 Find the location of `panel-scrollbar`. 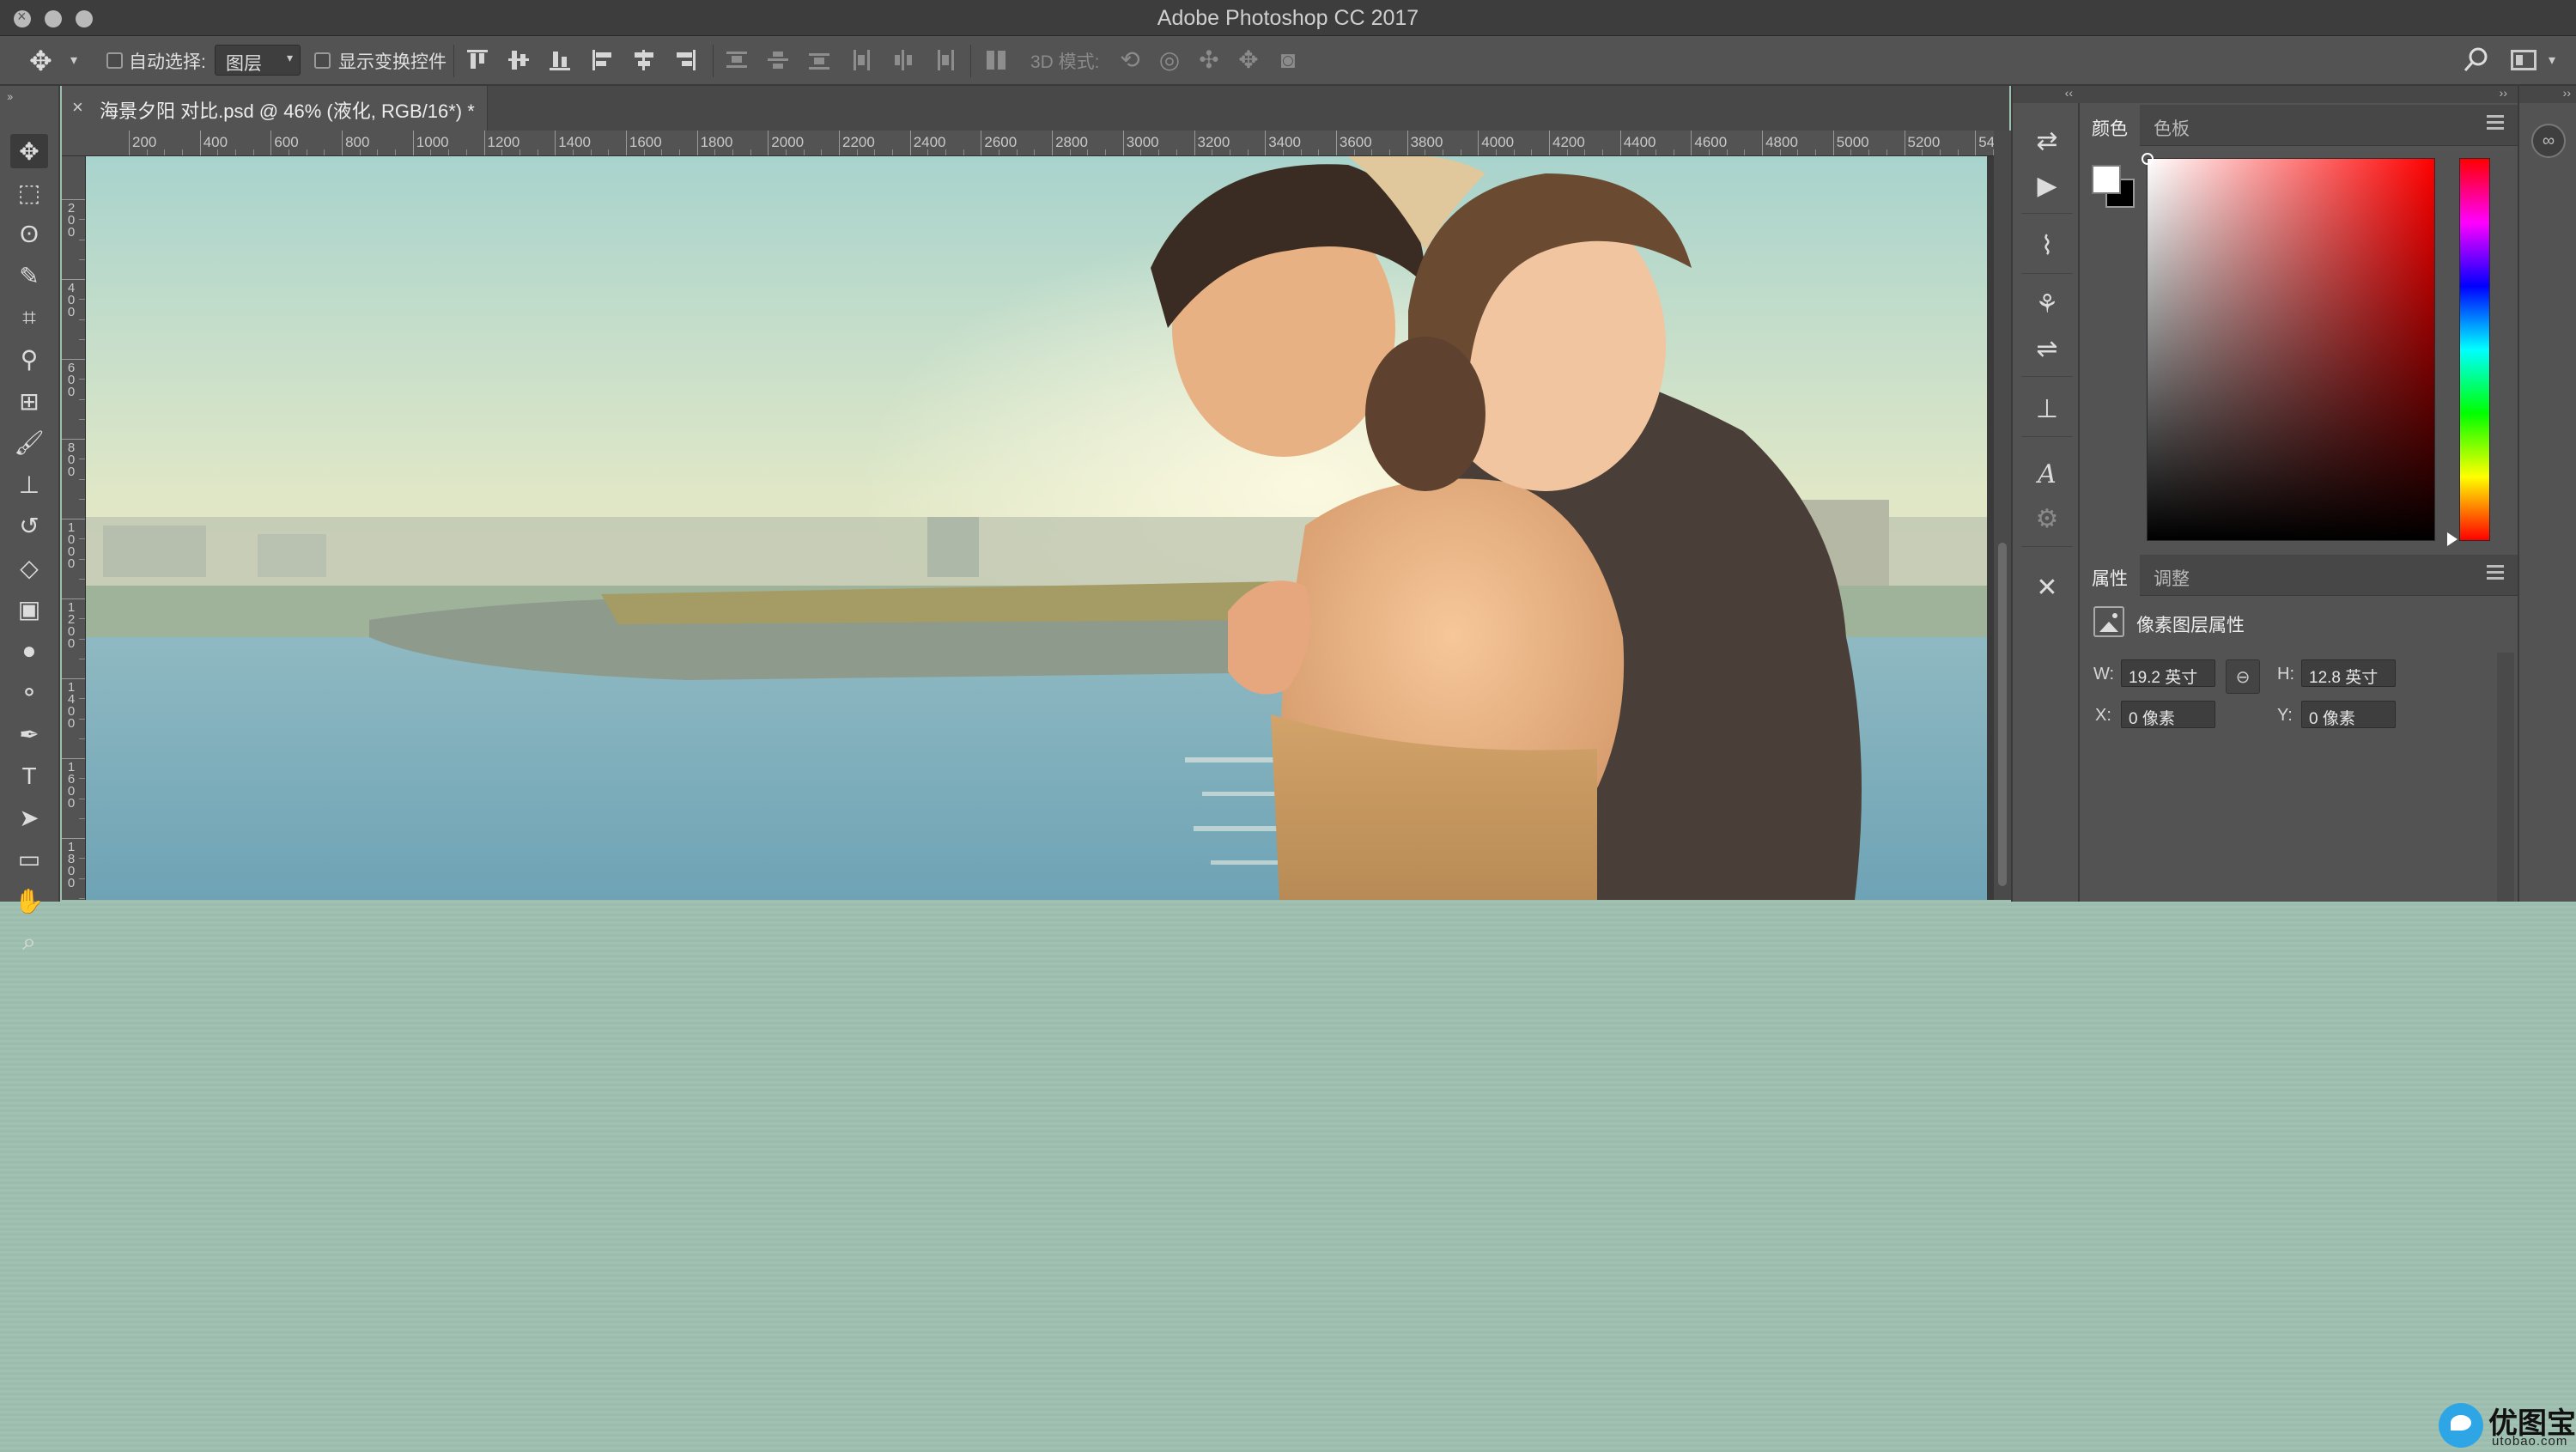

panel-scrollbar is located at coordinates (2506, 777).